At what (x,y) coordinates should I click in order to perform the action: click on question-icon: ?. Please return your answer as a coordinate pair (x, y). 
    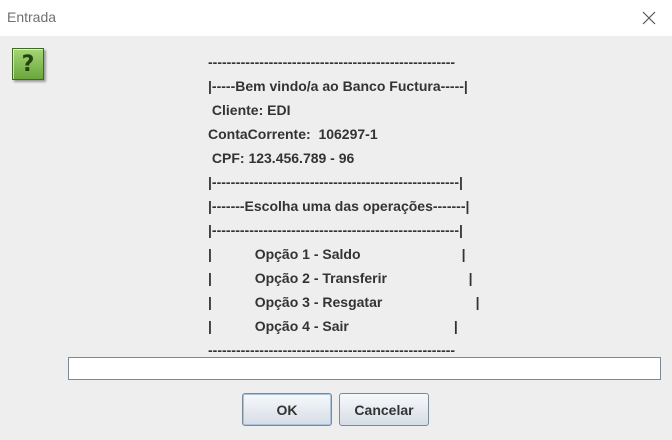
    Looking at the image, I should click on (28, 64).